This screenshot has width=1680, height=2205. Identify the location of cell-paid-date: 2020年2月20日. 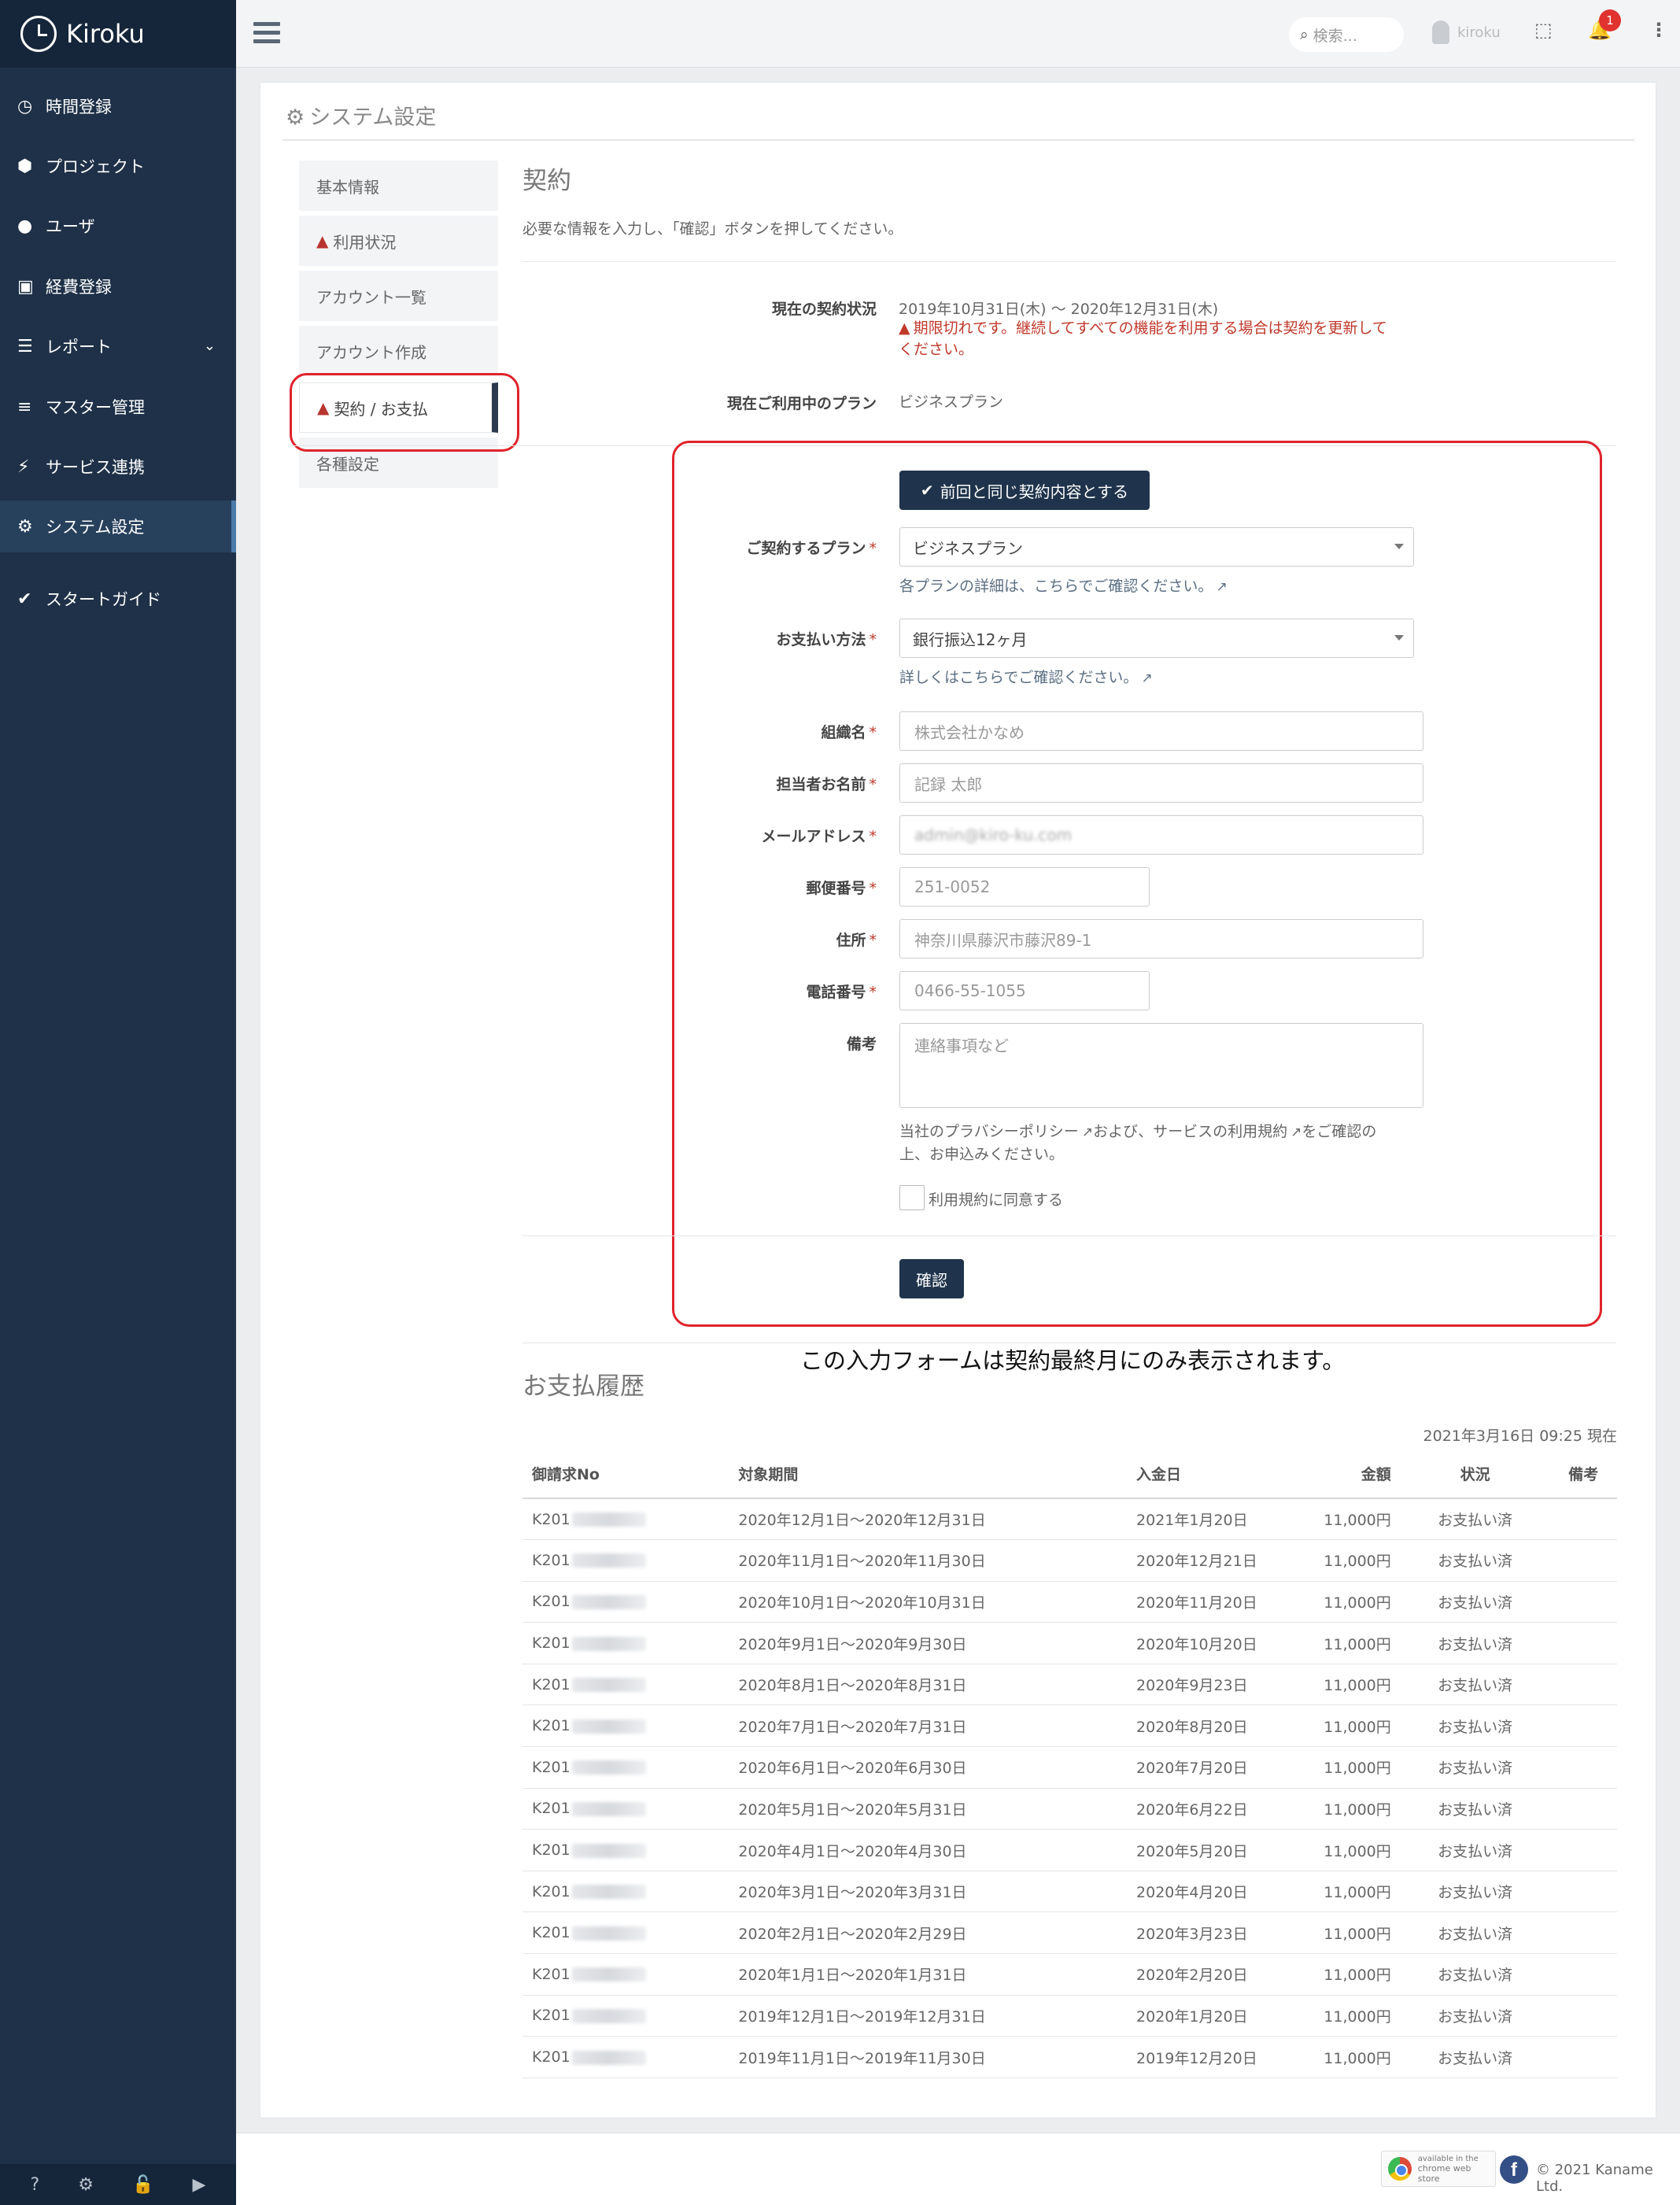
(1219, 1974).